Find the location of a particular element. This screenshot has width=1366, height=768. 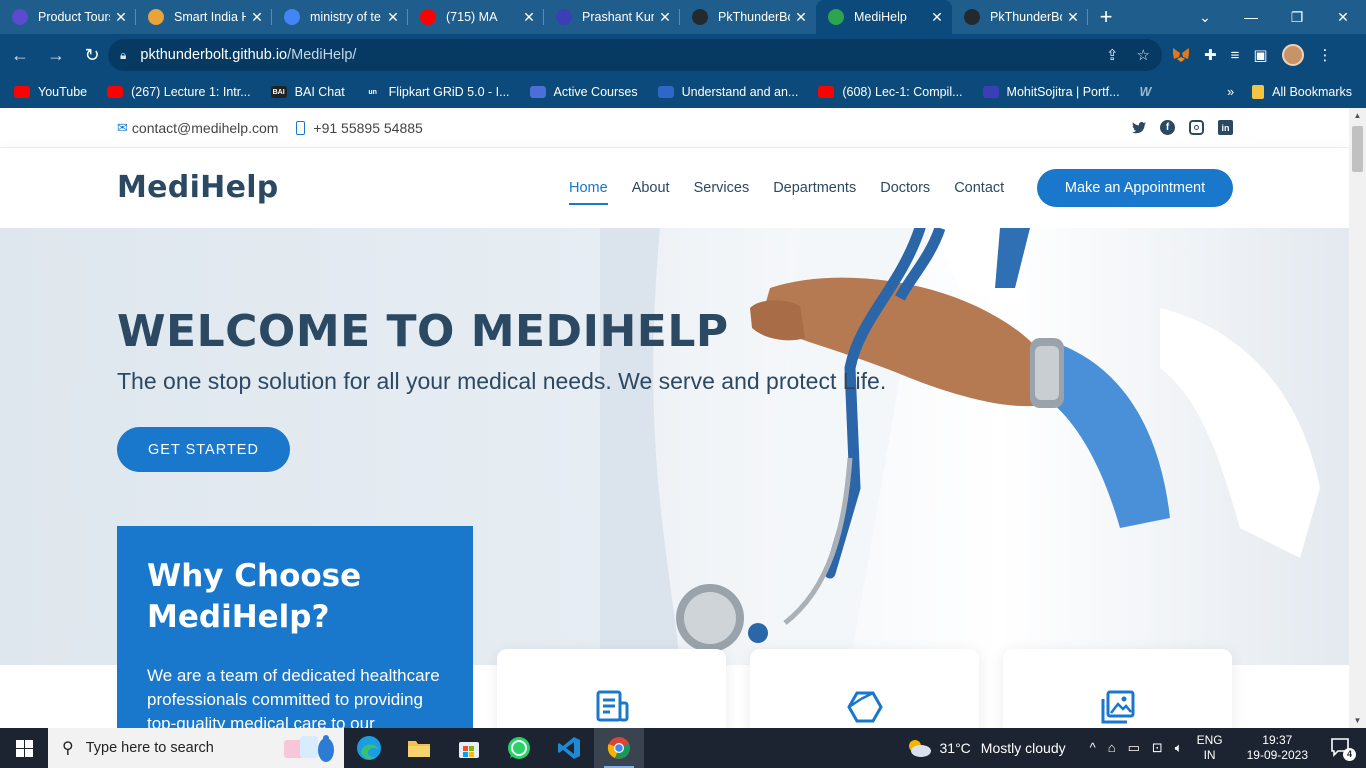

page-scrollbar: ▲ ▼ is located at coordinates (1357, 418).